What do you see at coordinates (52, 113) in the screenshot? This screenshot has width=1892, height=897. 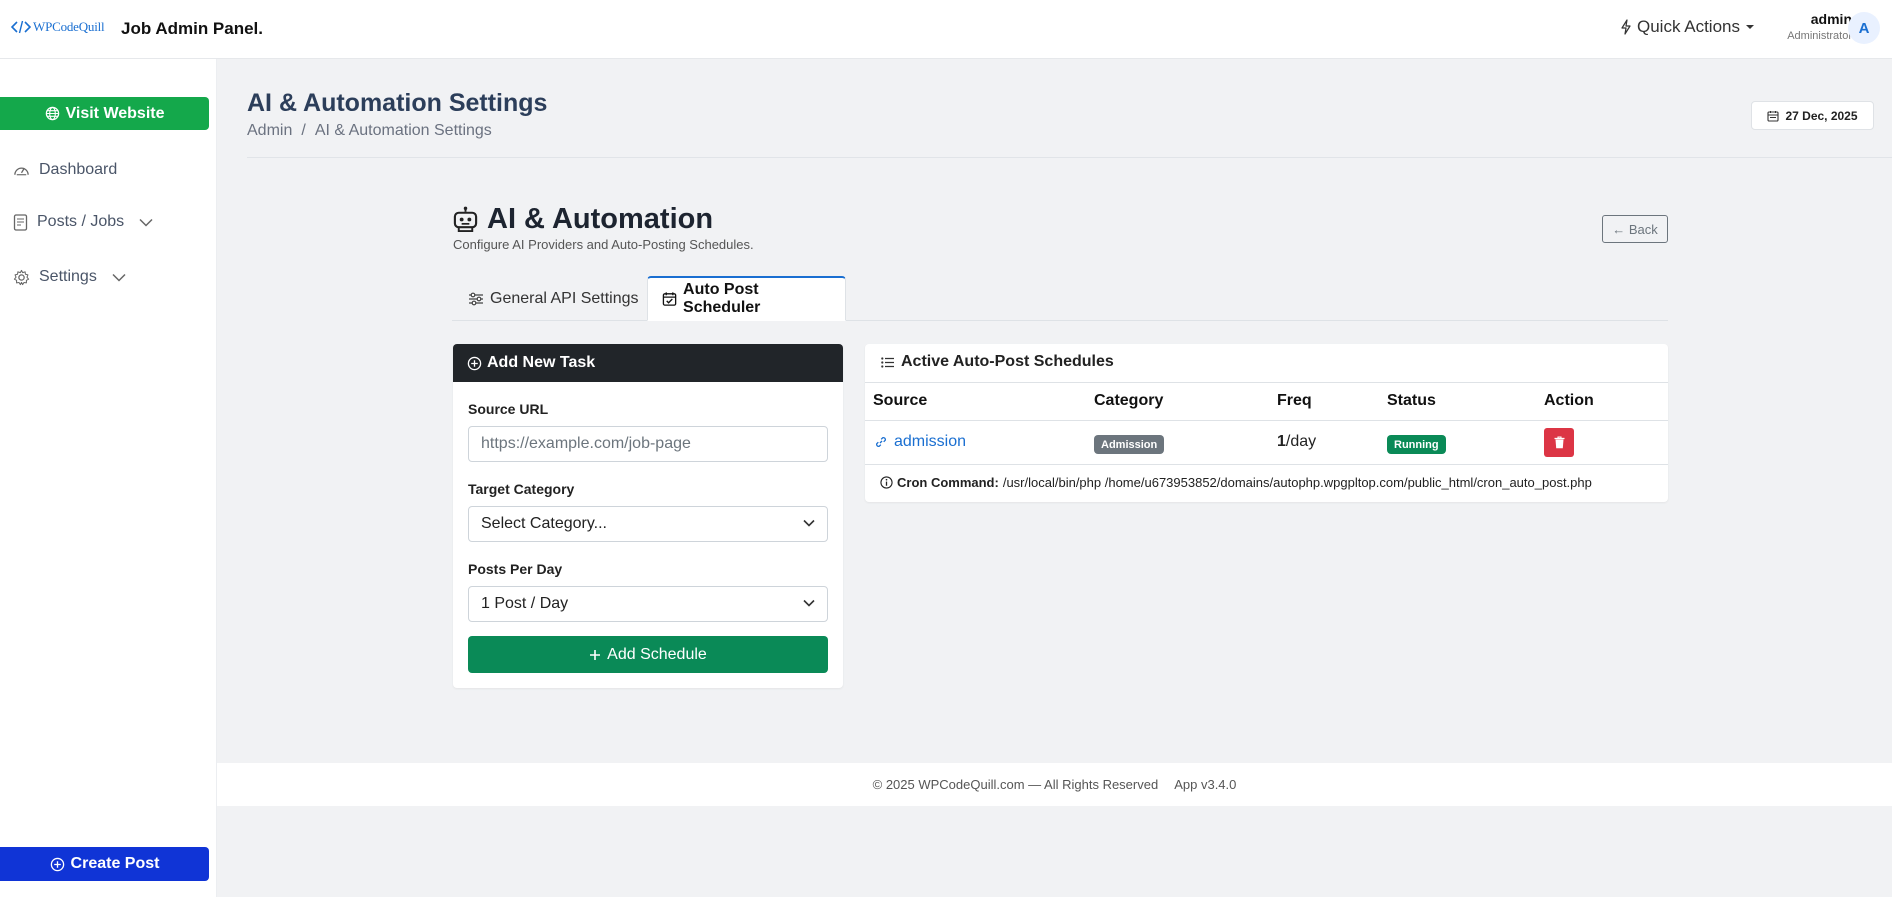 I see `globe-icon` at bounding box center [52, 113].